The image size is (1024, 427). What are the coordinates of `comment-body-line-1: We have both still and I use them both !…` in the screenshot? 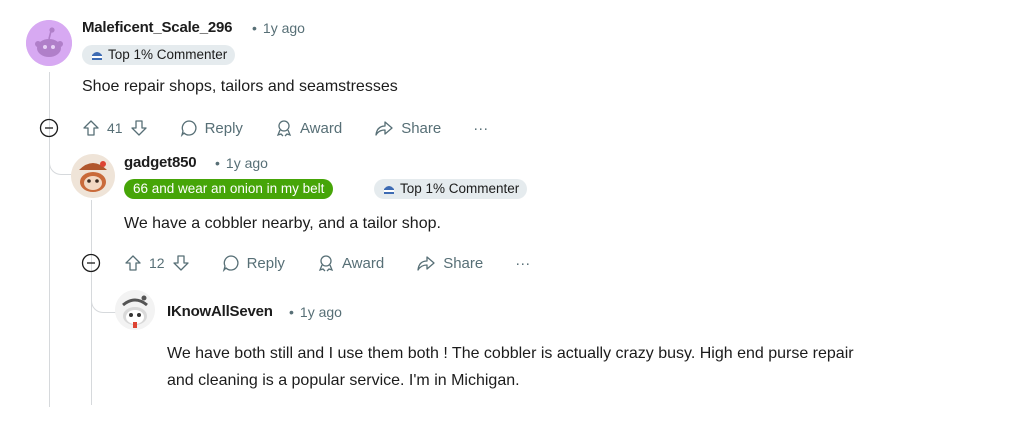 It's located at (510, 353).